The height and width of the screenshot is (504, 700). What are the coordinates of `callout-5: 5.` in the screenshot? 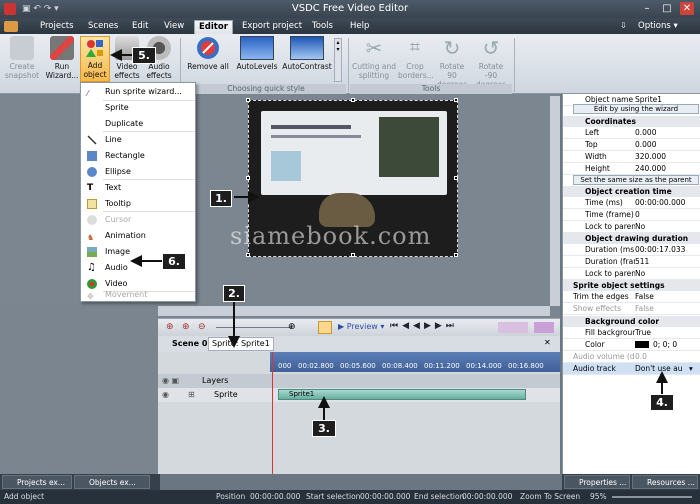 It's located at (144, 55).